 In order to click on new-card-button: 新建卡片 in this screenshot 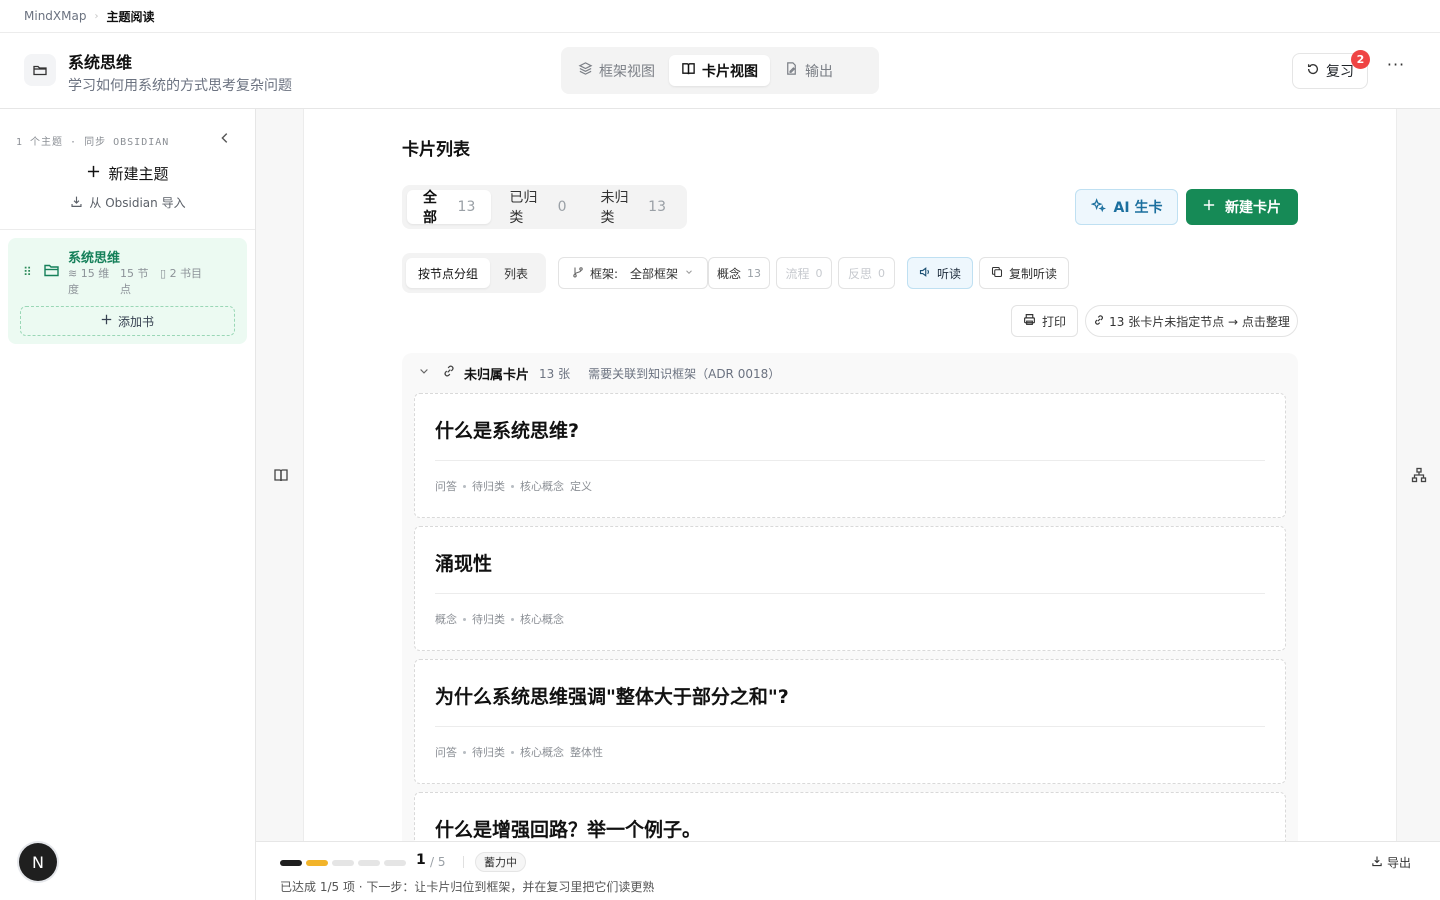, I will do `click(1242, 207)`.